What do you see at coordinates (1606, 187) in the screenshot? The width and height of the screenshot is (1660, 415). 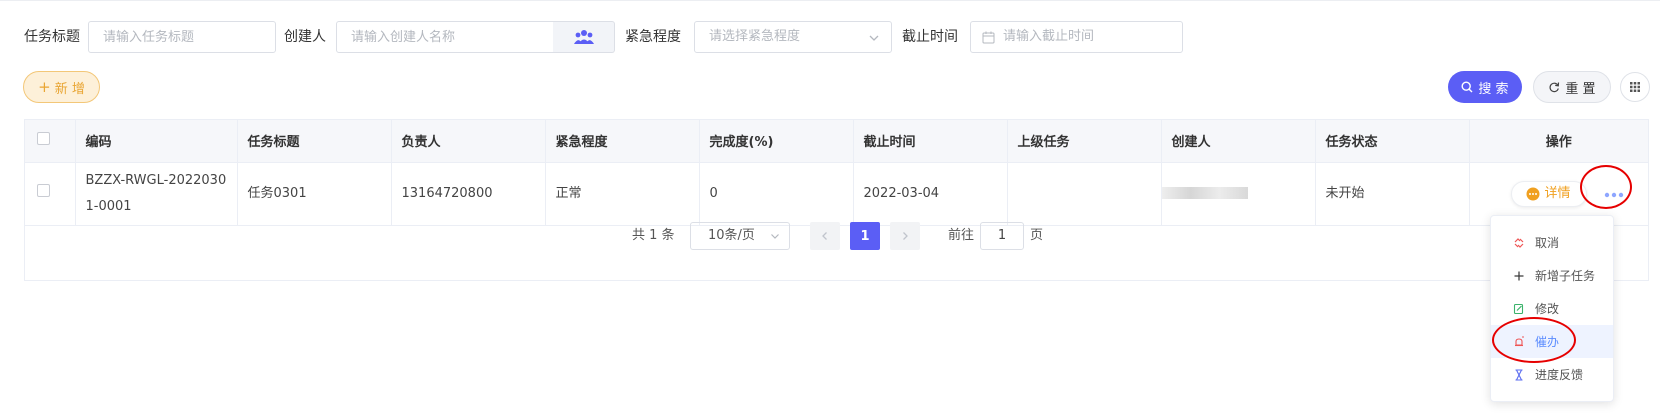 I see `highlight-circle-more` at bounding box center [1606, 187].